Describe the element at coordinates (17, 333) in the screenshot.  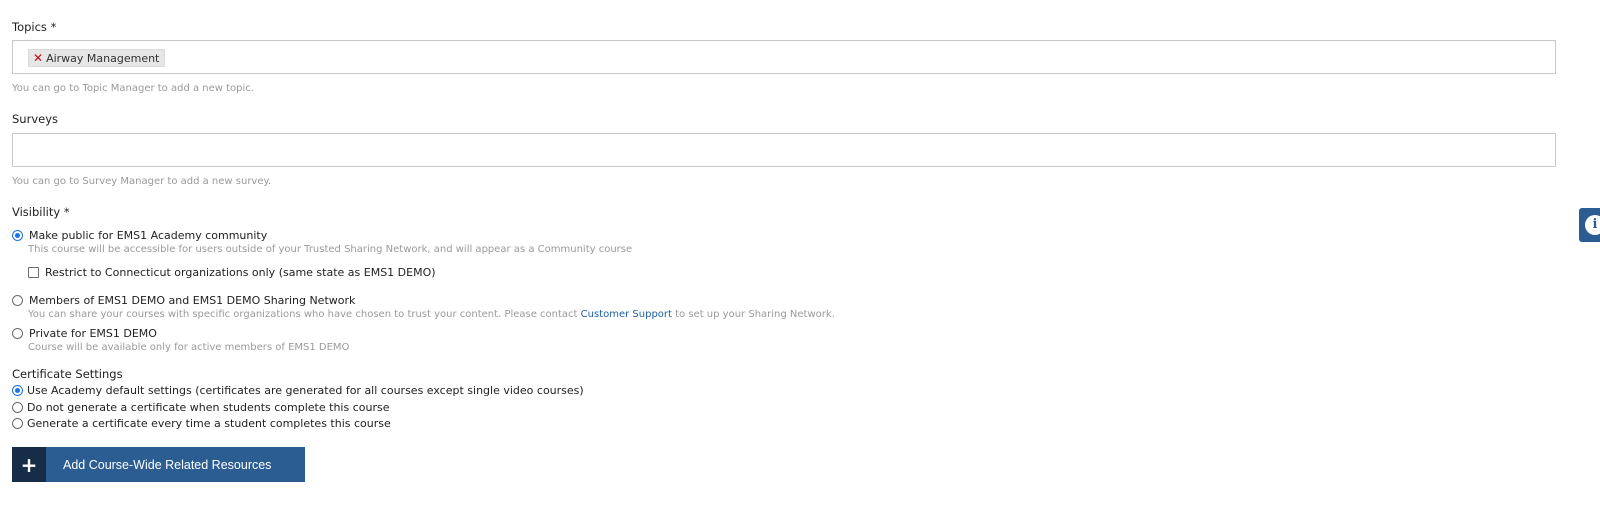
I see `visibility-private-radio` at that location.